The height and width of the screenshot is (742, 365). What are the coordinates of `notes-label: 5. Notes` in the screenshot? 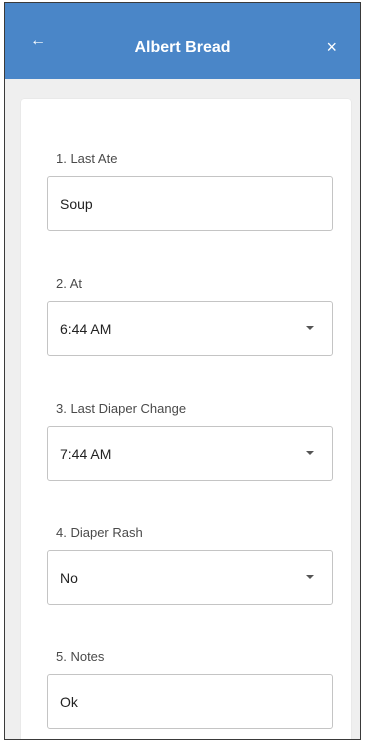 It's located at (80, 656).